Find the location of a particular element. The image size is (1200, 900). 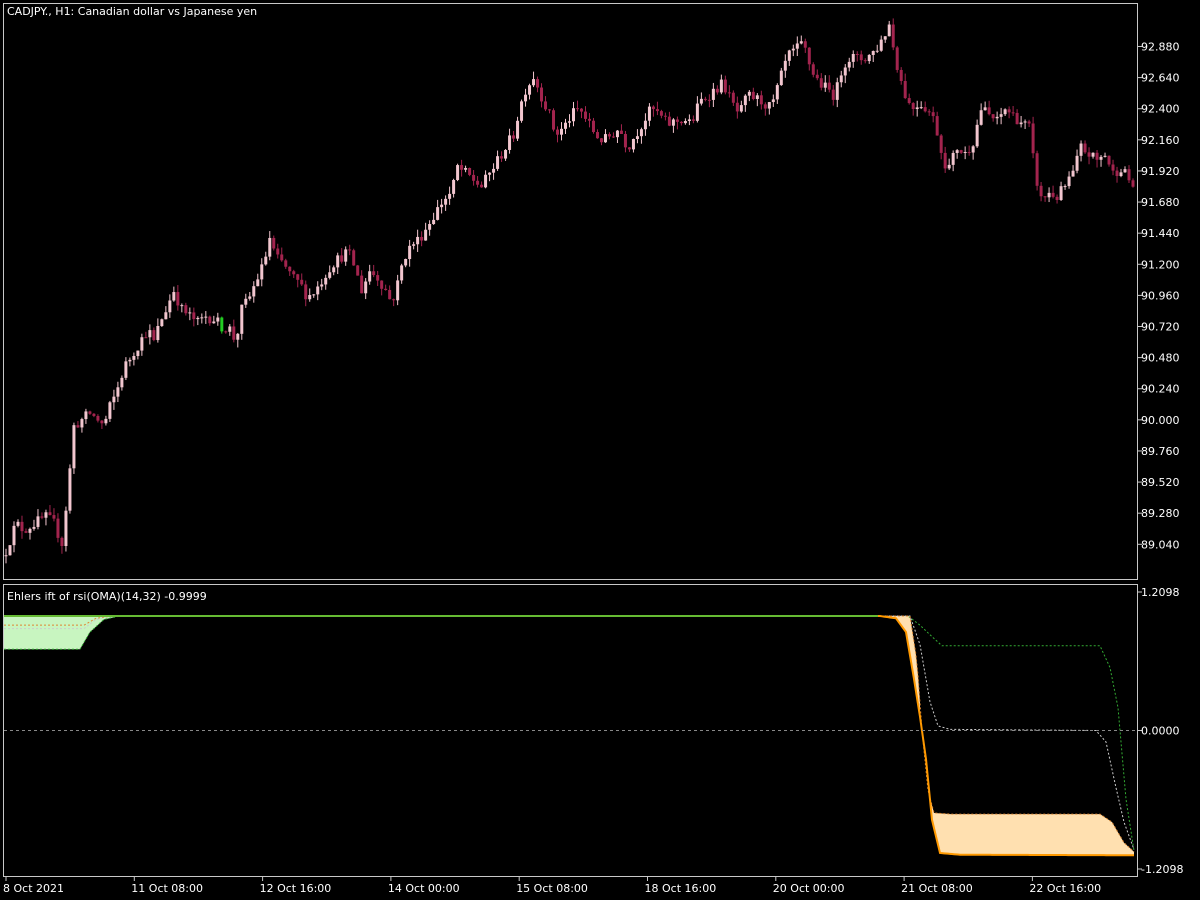

time-tick-label: 12 Oct 16:00 is located at coordinates (296, 888).